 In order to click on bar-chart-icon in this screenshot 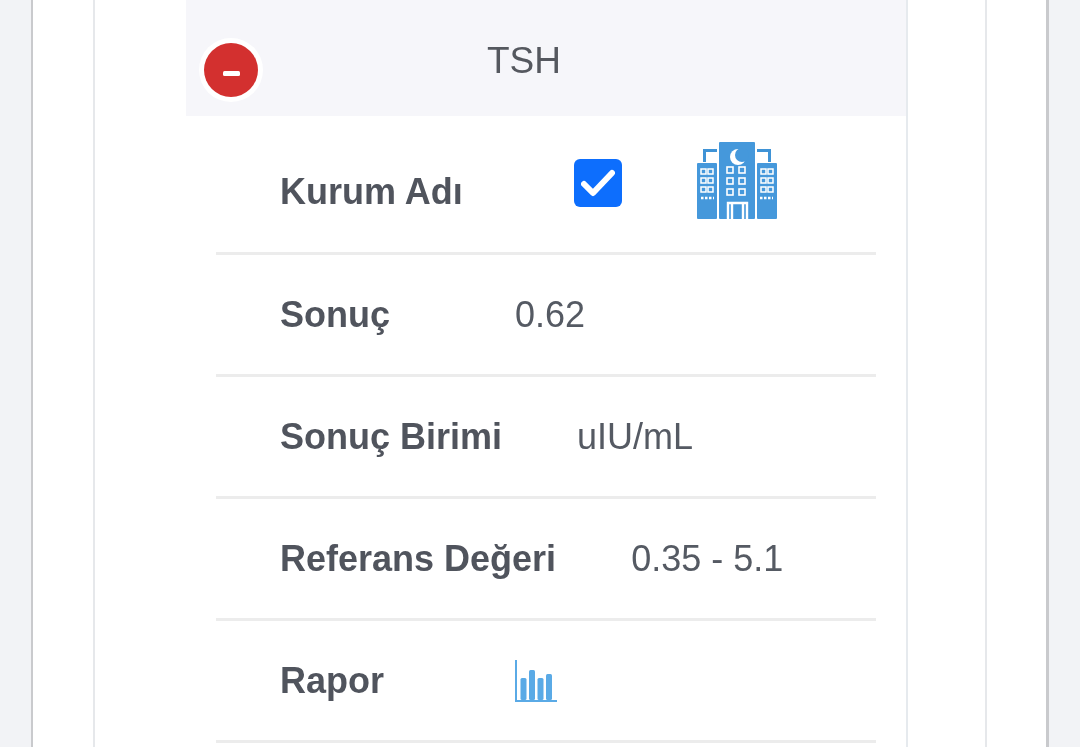, I will do `click(536, 680)`.